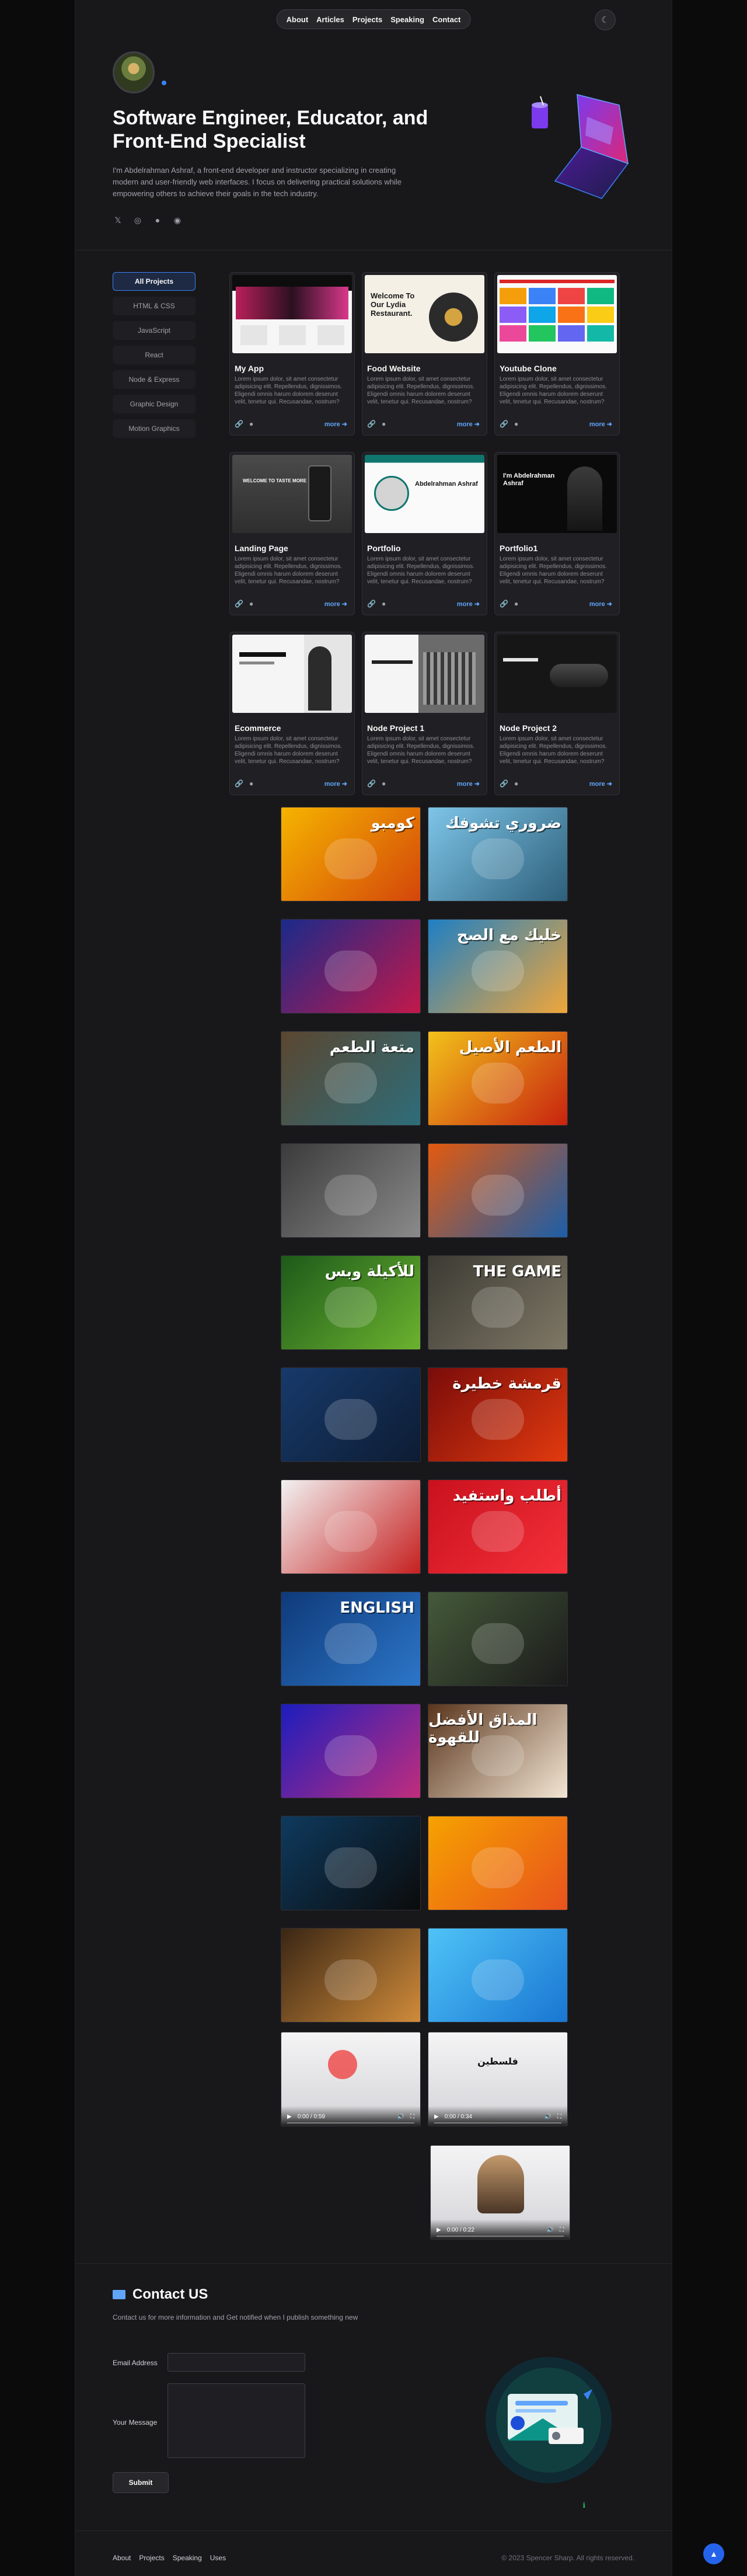 This screenshot has height=2576, width=747. What do you see at coordinates (351, 854) in the screenshot?
I see `design-image: كومبو` at bounding box center [351, 854].